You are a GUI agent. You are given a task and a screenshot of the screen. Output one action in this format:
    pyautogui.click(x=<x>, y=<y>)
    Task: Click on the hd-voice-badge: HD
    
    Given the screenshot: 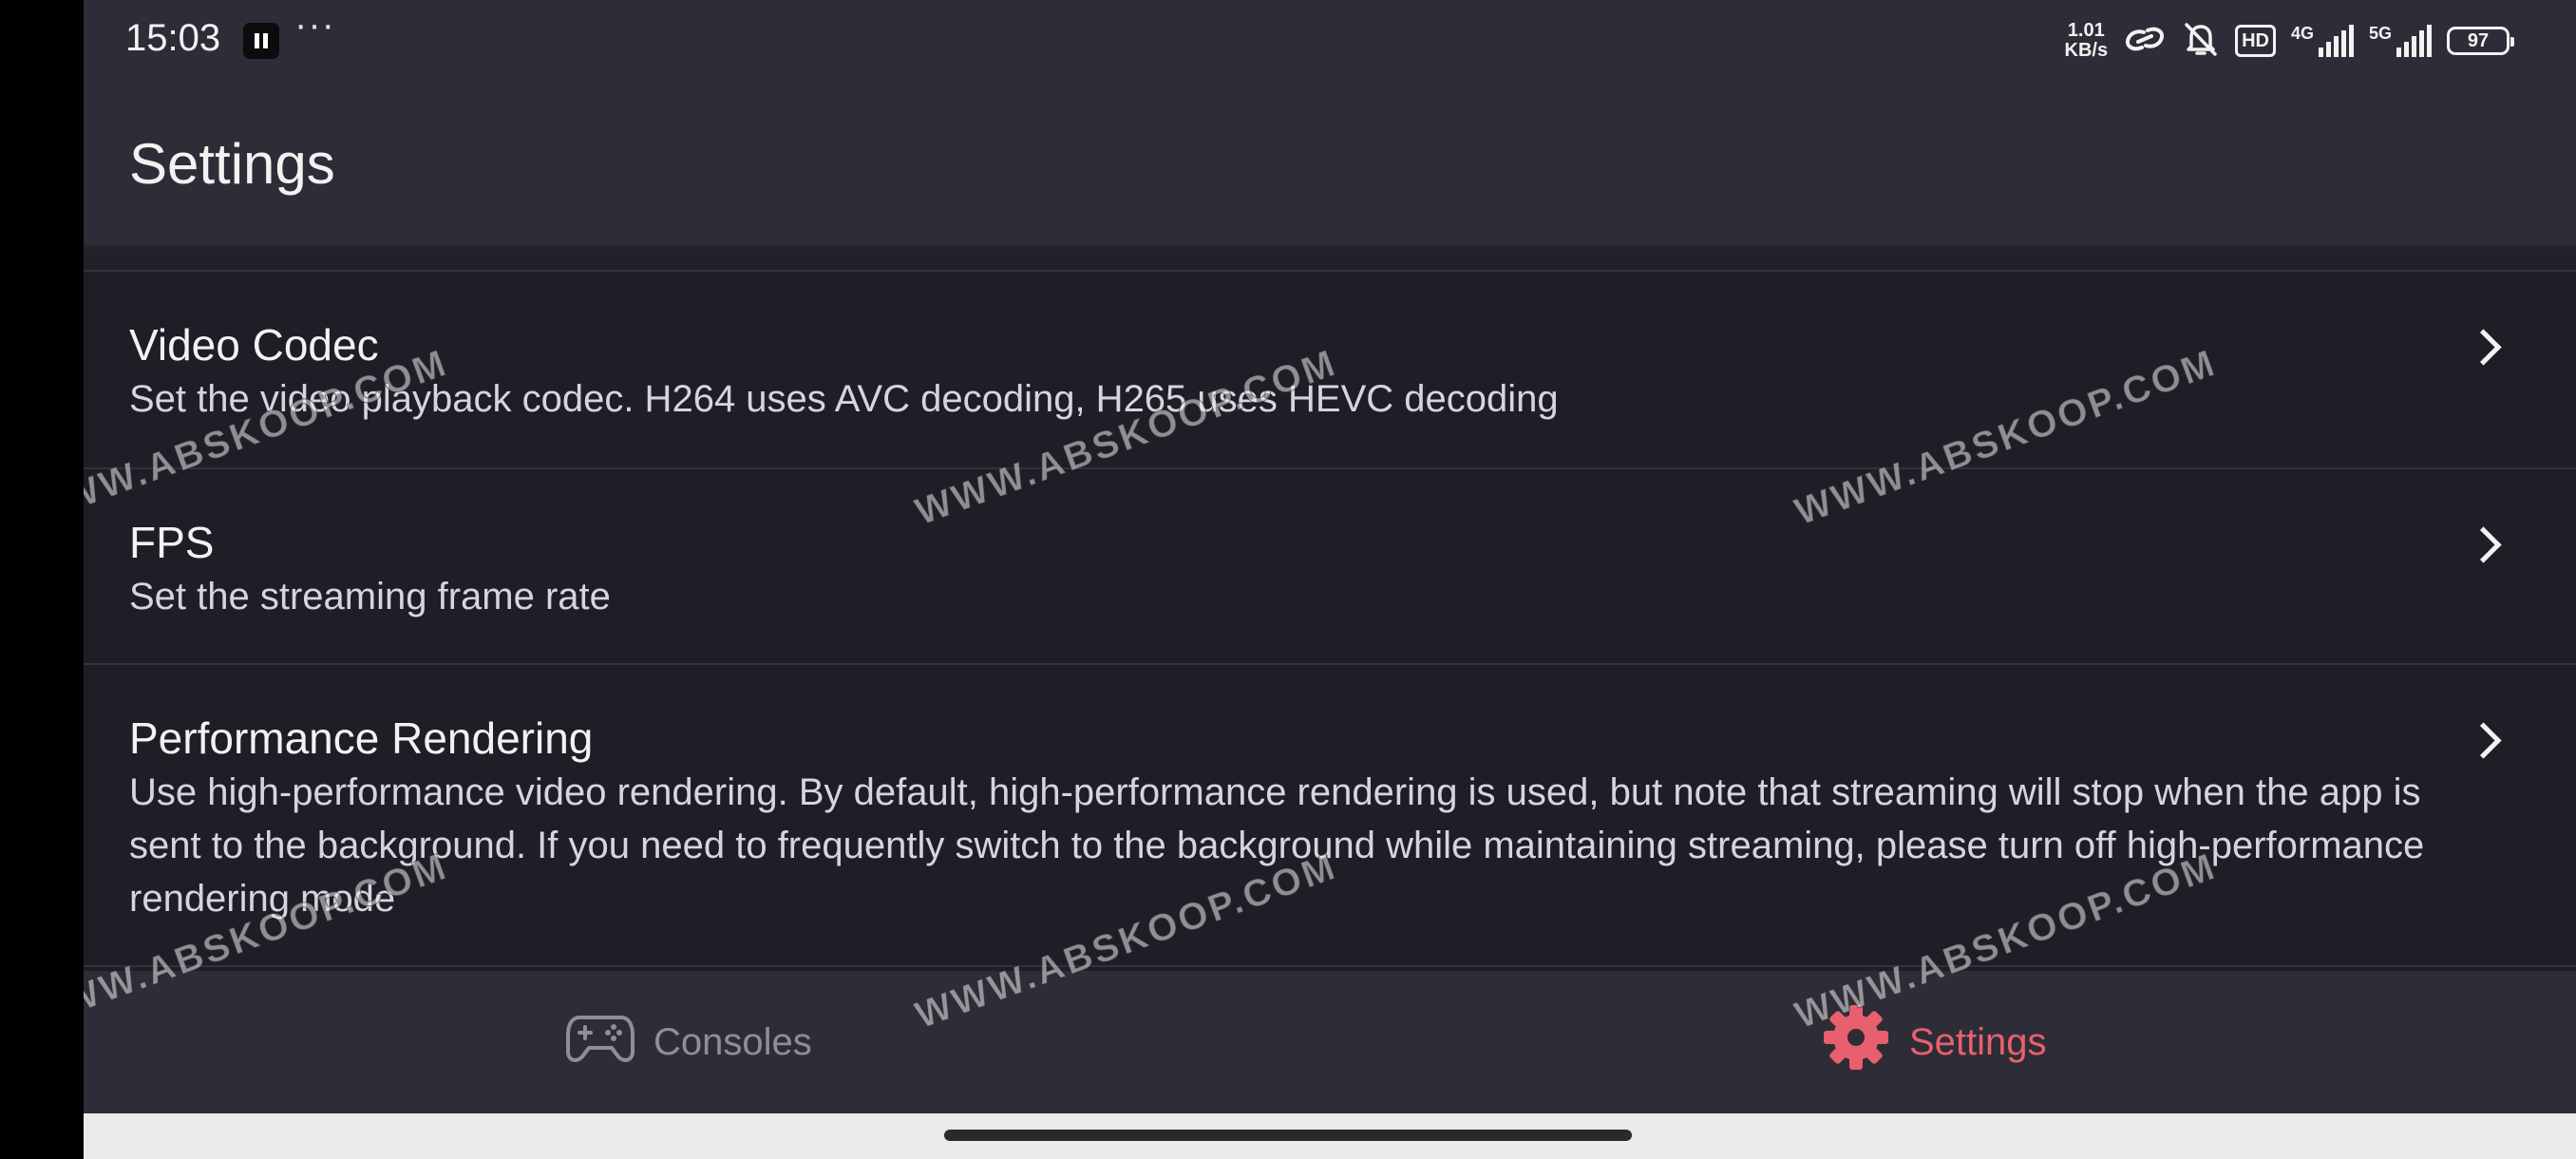 What is the action you would take?
    pyautogui.click(x=2255, y=41)
    